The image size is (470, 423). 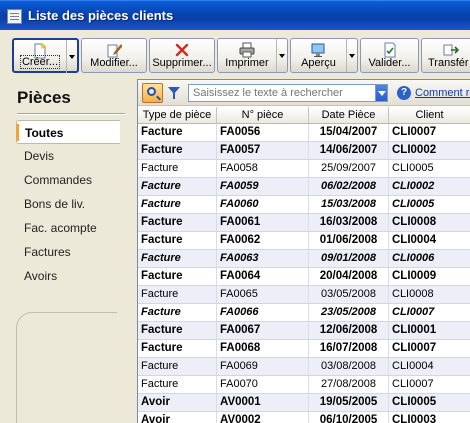 What do you see at coordinates (429, 115) in the screenshot?
I see `column-header-client: Client` at bounding box center [429, 115].